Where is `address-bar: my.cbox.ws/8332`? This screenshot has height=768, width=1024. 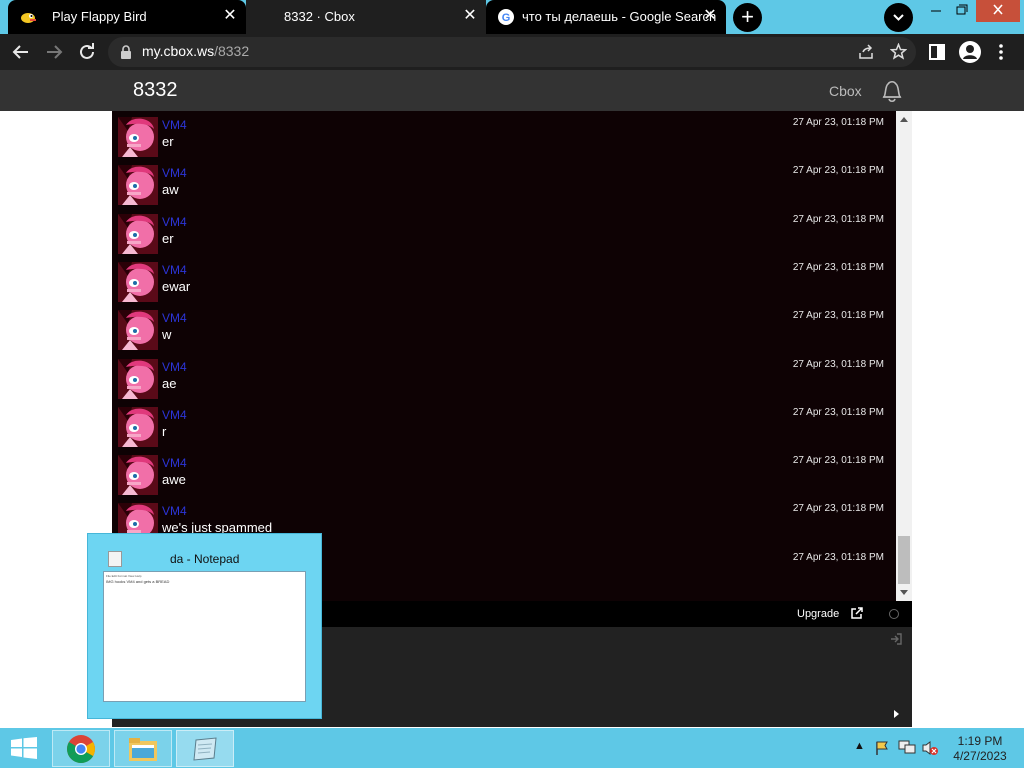
address-bar: my.cbox.ws/8332 is located at coordinates (512, 52).